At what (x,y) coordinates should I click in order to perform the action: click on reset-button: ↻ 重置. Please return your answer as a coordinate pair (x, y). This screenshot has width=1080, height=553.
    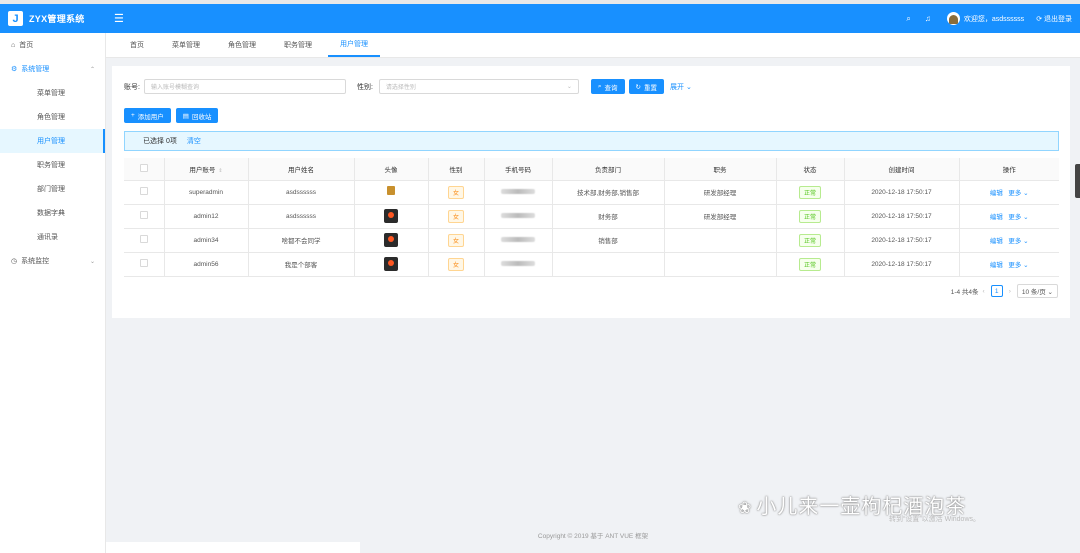
    Looking at the image, I should click on (646, 86).